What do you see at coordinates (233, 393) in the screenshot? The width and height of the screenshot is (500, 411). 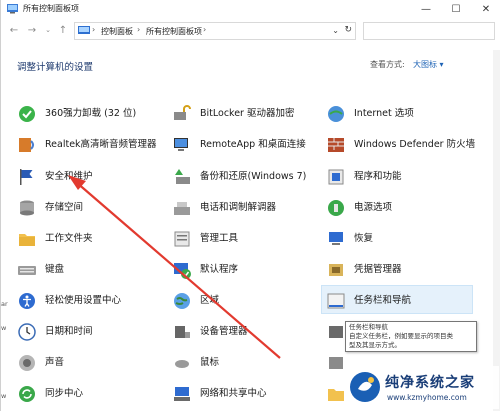 I see `cp-item-label: 网络和共享中心` at bounding box center [233, 393].